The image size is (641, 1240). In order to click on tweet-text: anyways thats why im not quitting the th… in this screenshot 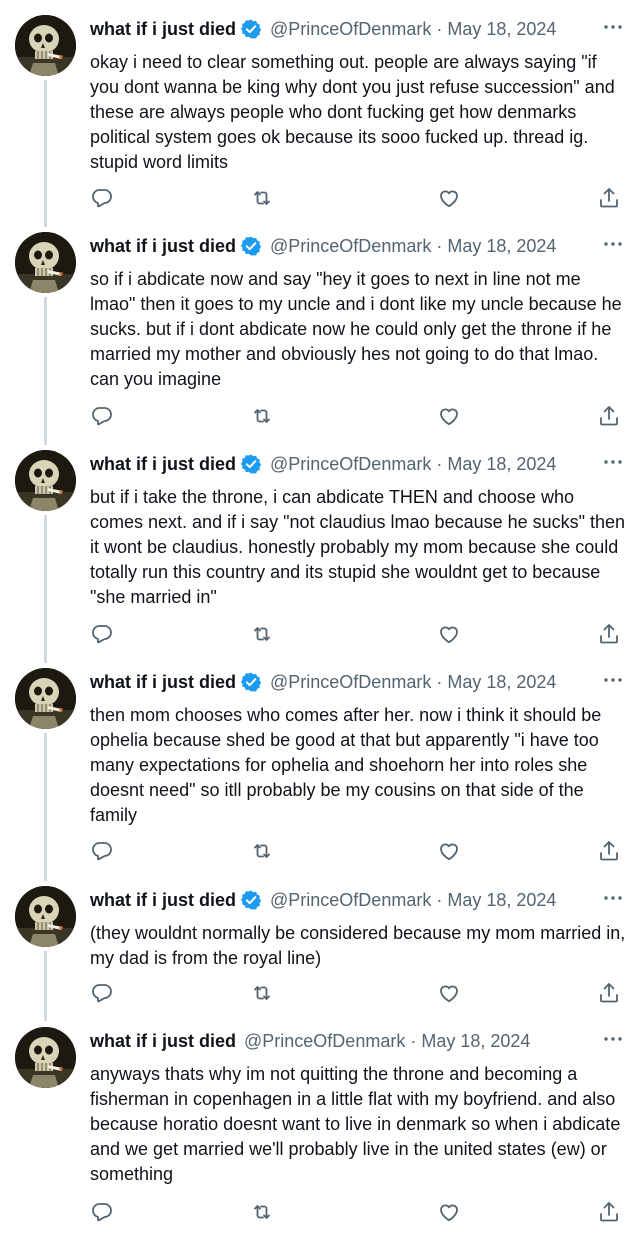, I will do `click(355, 1124)`.